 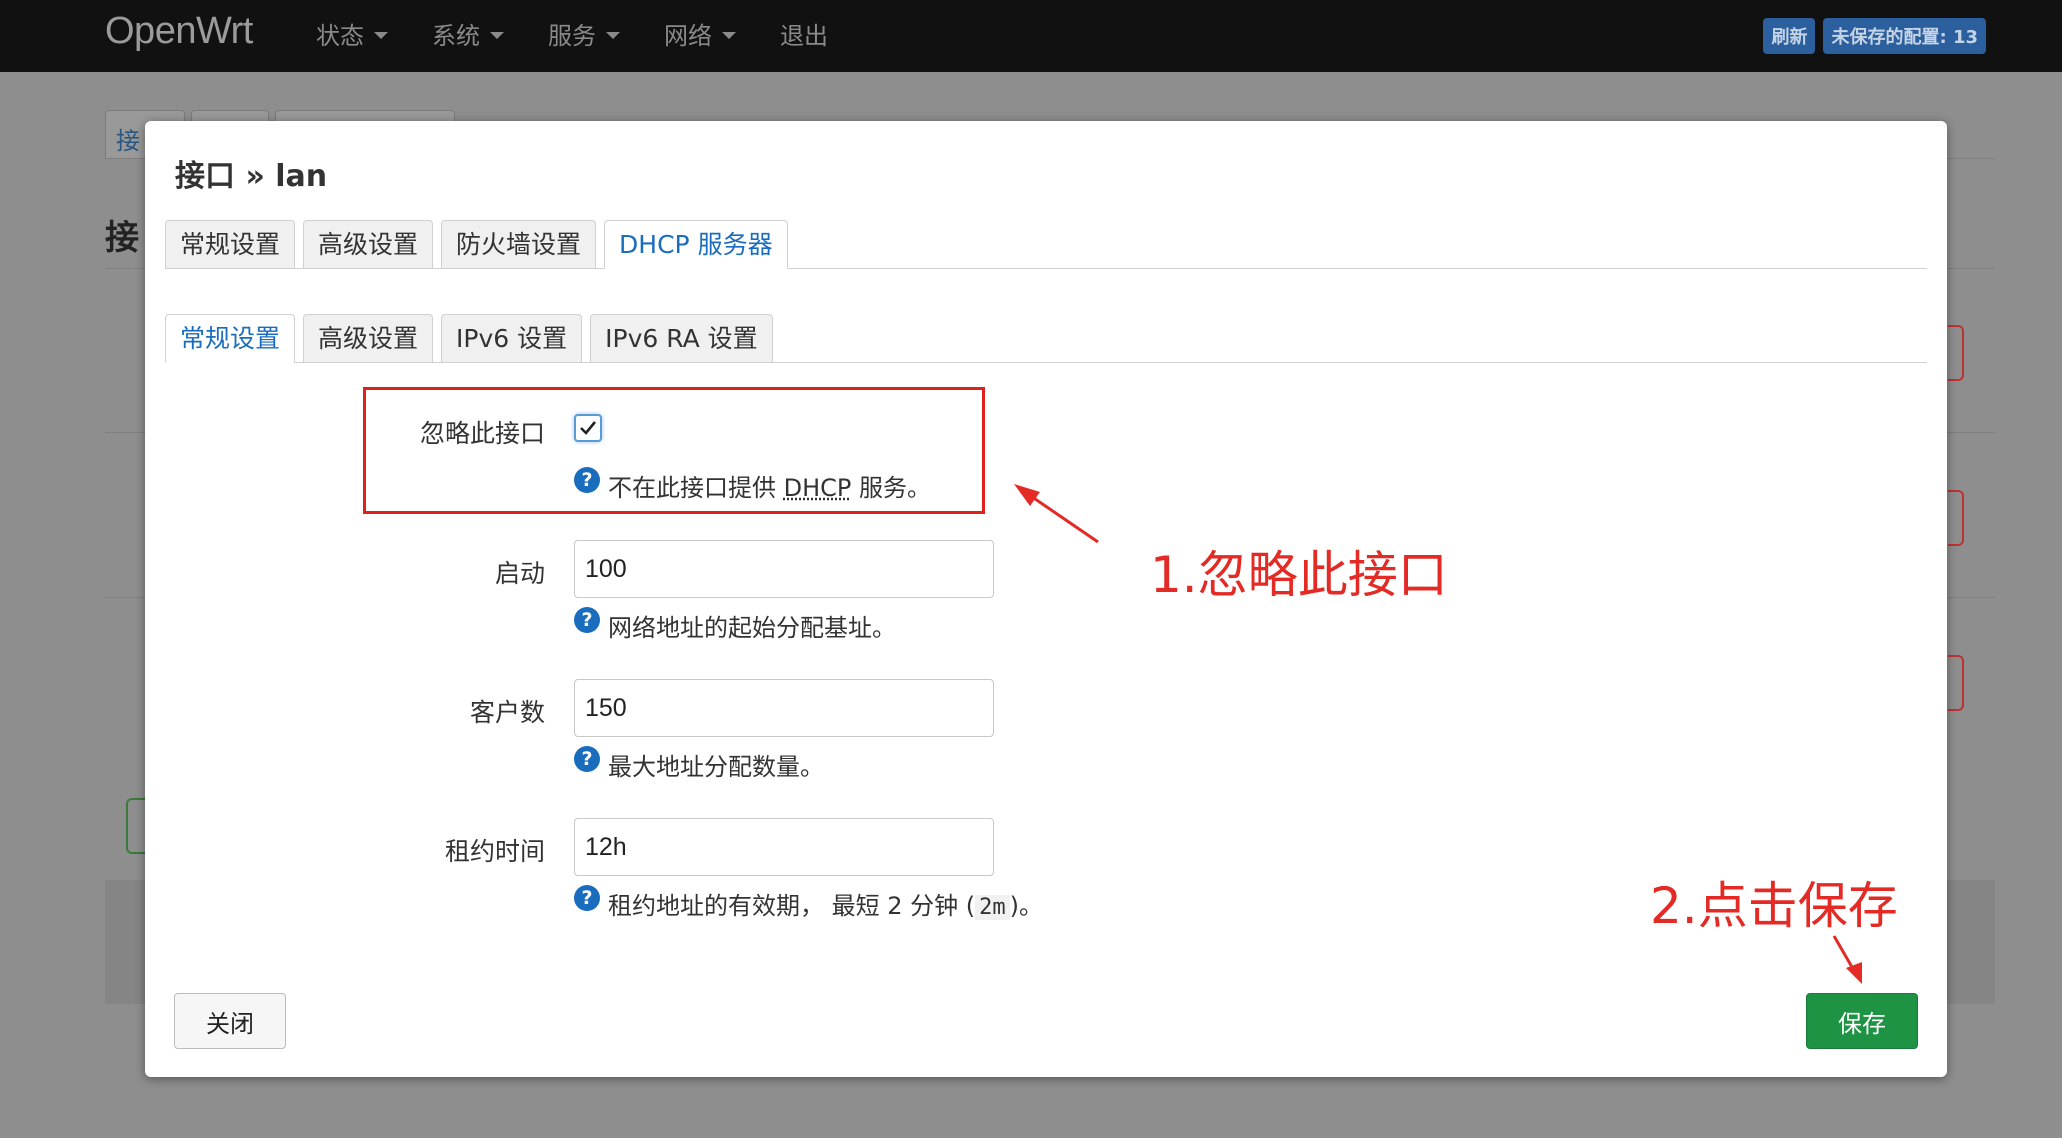 I want to click on brand-logo: OpenWrt, so click(x=179, y=31).